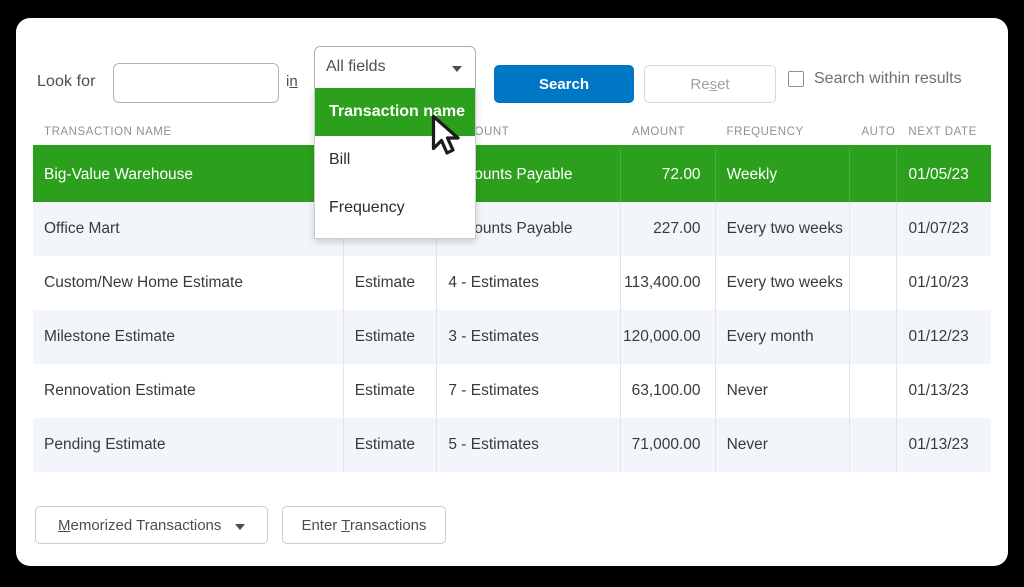  What do you see at coordinates (345, 525) in the screenshot?
I see `enter-accelerator: T` at bounding box center [345, 525].